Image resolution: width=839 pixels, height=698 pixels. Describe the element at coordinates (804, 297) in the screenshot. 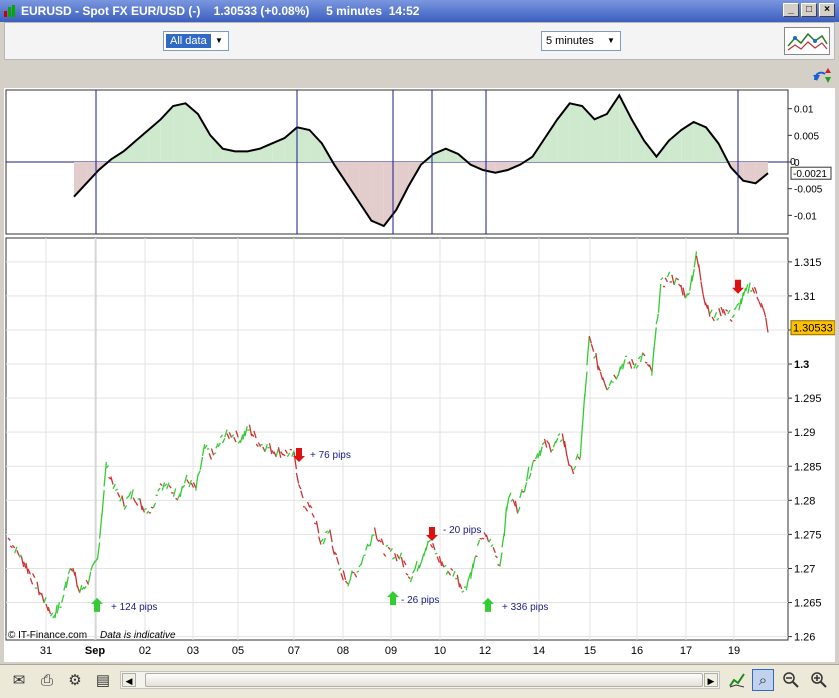

I see `price-y-tick-label: 1.31` at that location.